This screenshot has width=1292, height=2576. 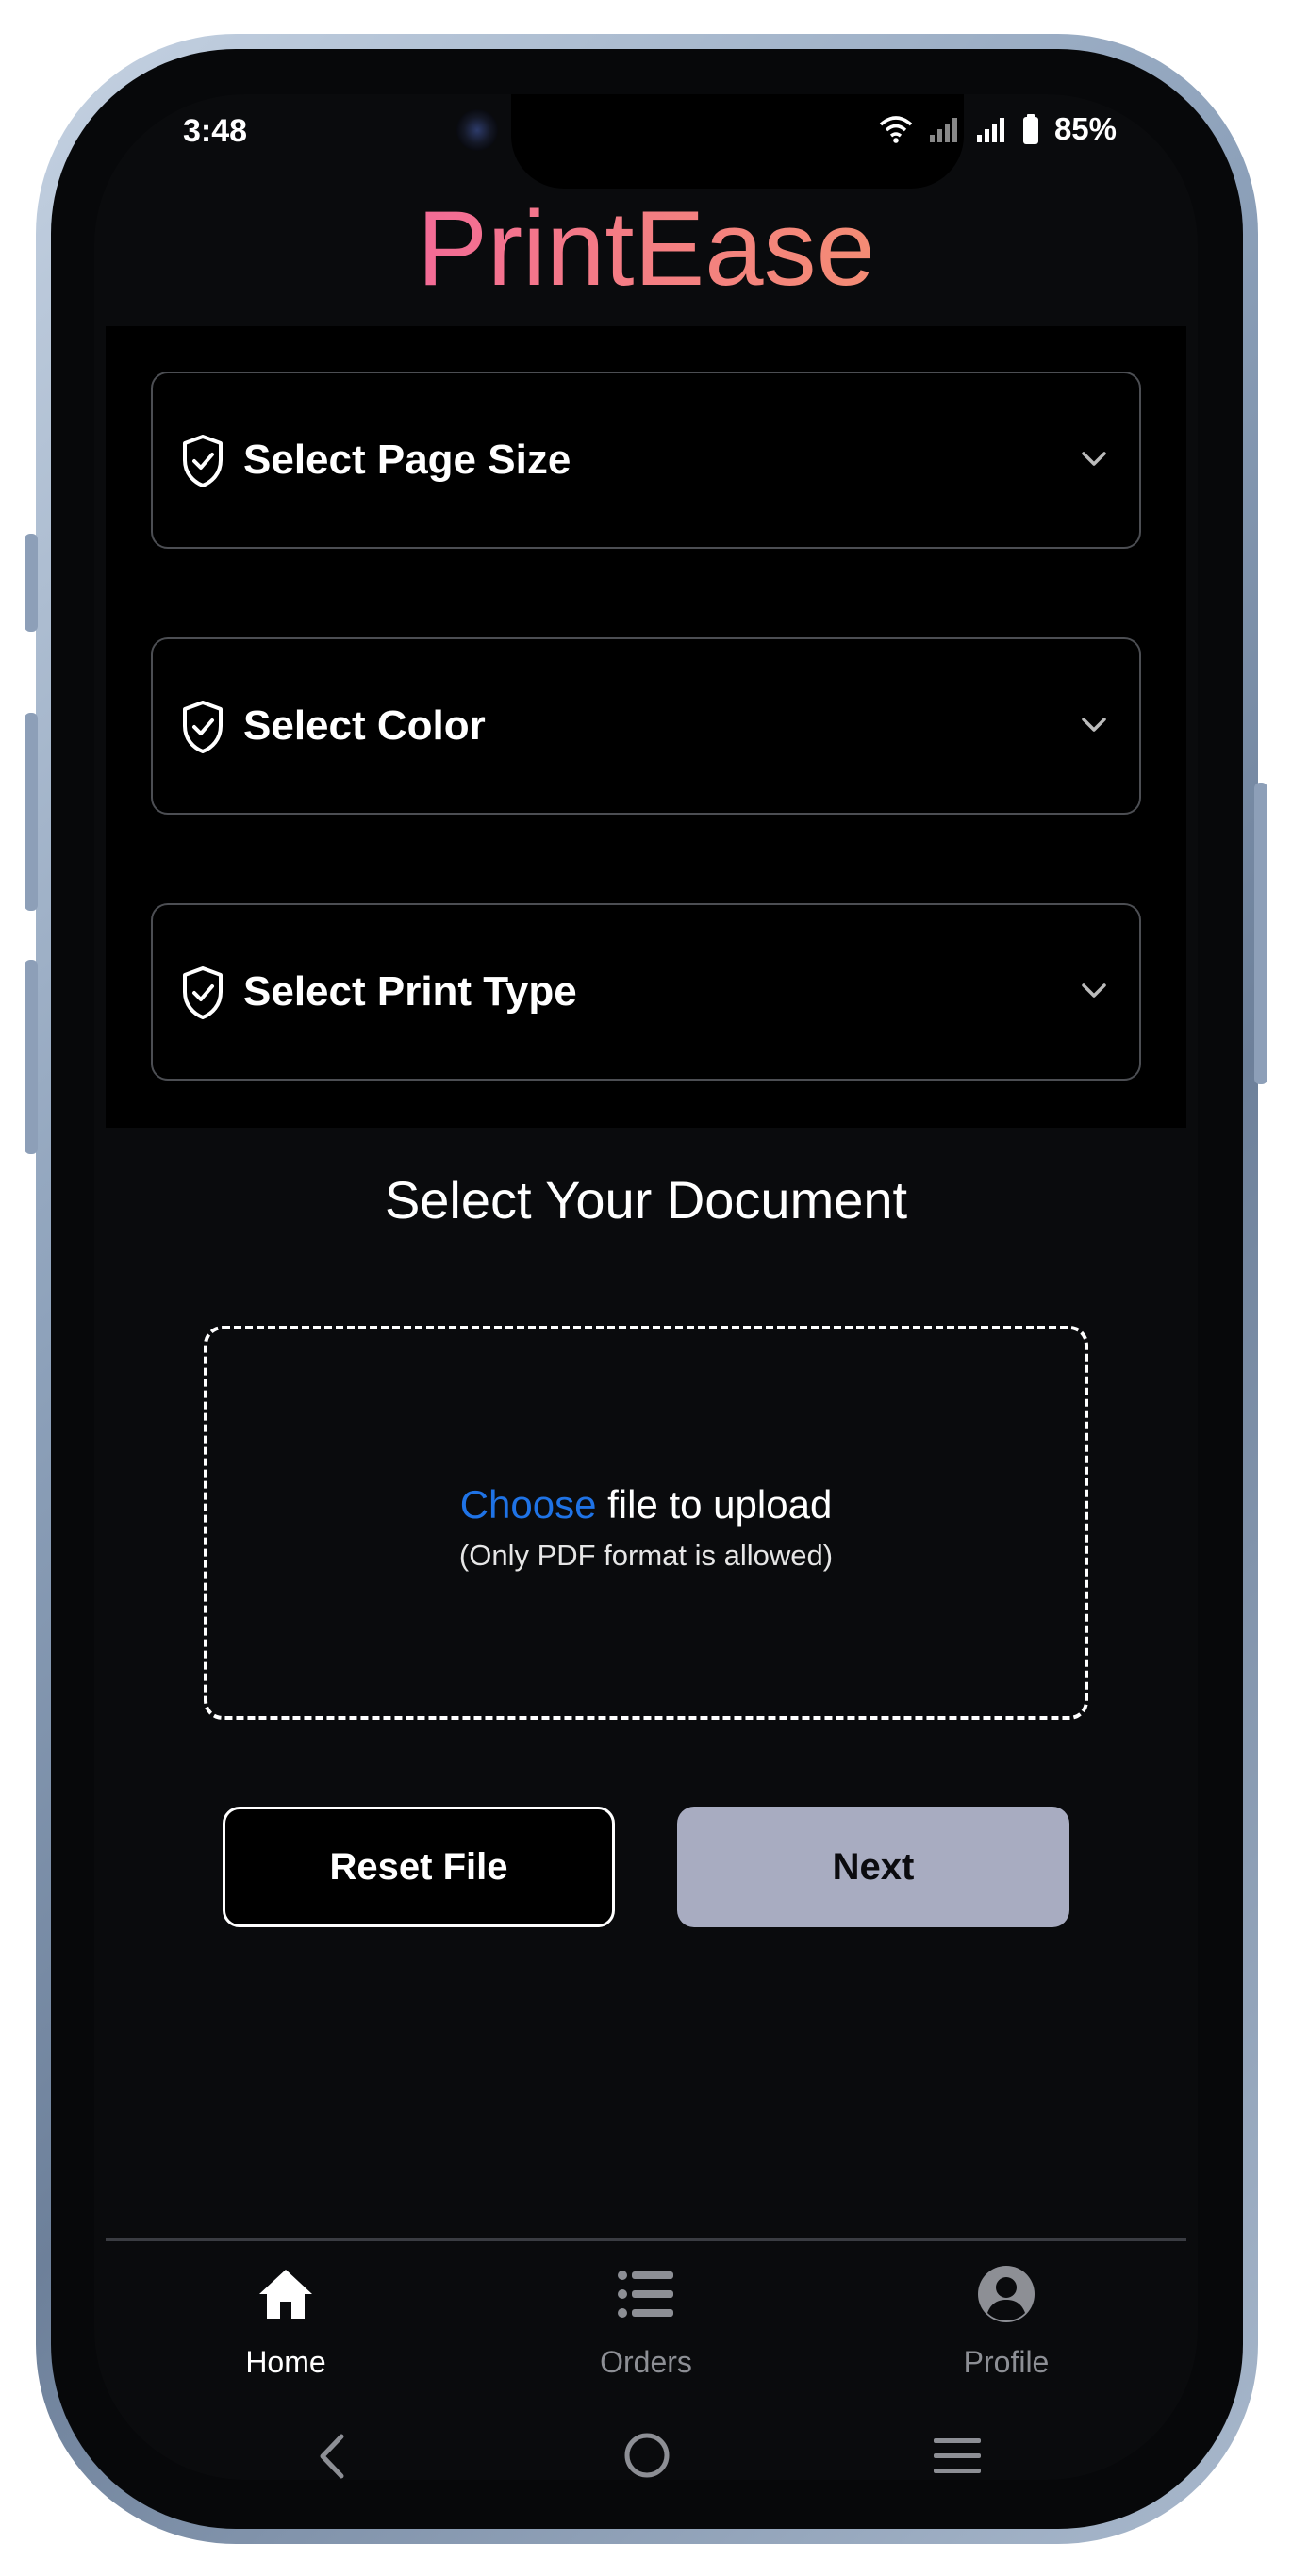 What do you see at coordinates (646, 460) in the screenshot?
I see `page-size-dropdown: Select Page Size` at bounding box center [646, 460].